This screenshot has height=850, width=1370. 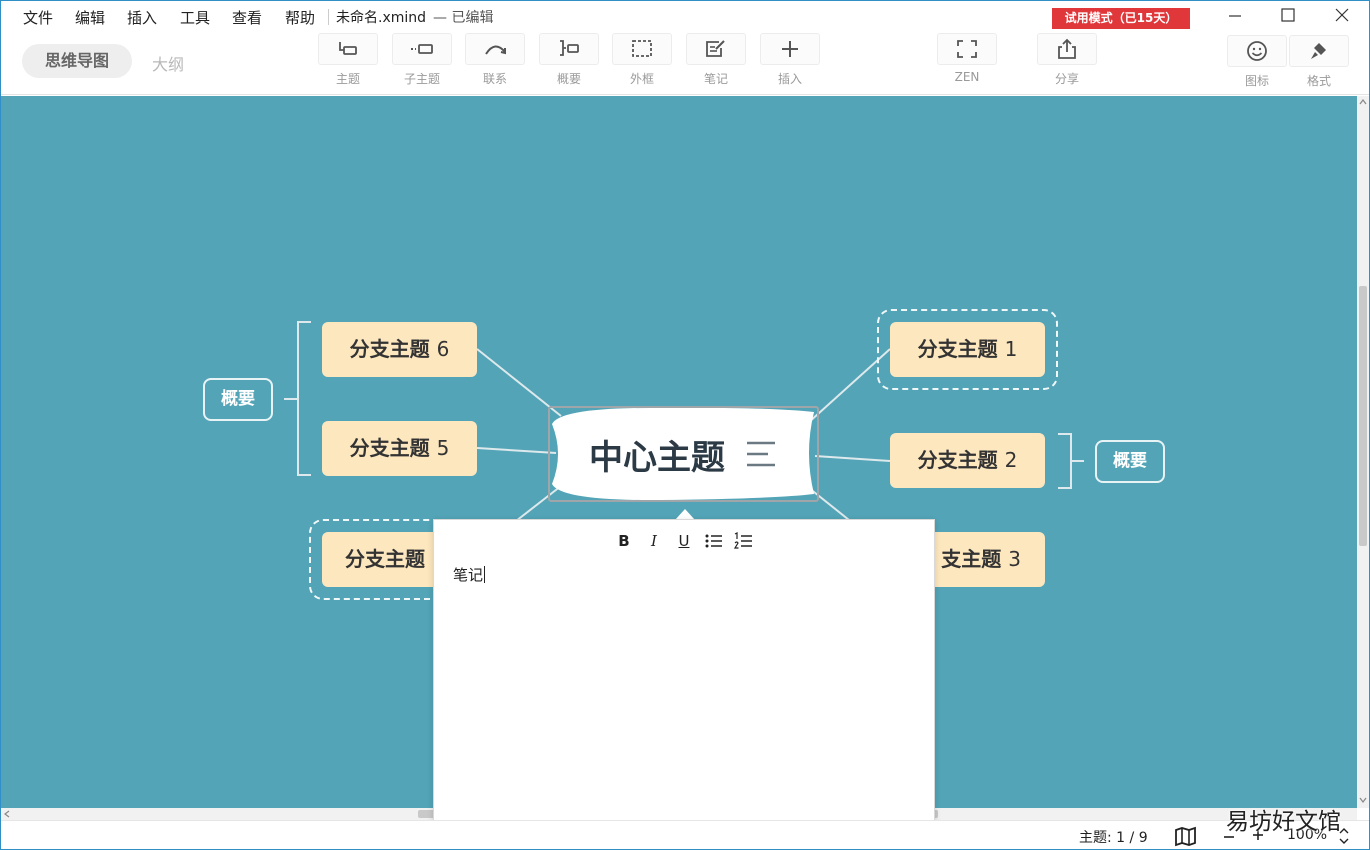 What do you see at coordinates (422, 62) in the screenshot?
I see `subtopic-button: 子主题` at bounding box center [422, 62].